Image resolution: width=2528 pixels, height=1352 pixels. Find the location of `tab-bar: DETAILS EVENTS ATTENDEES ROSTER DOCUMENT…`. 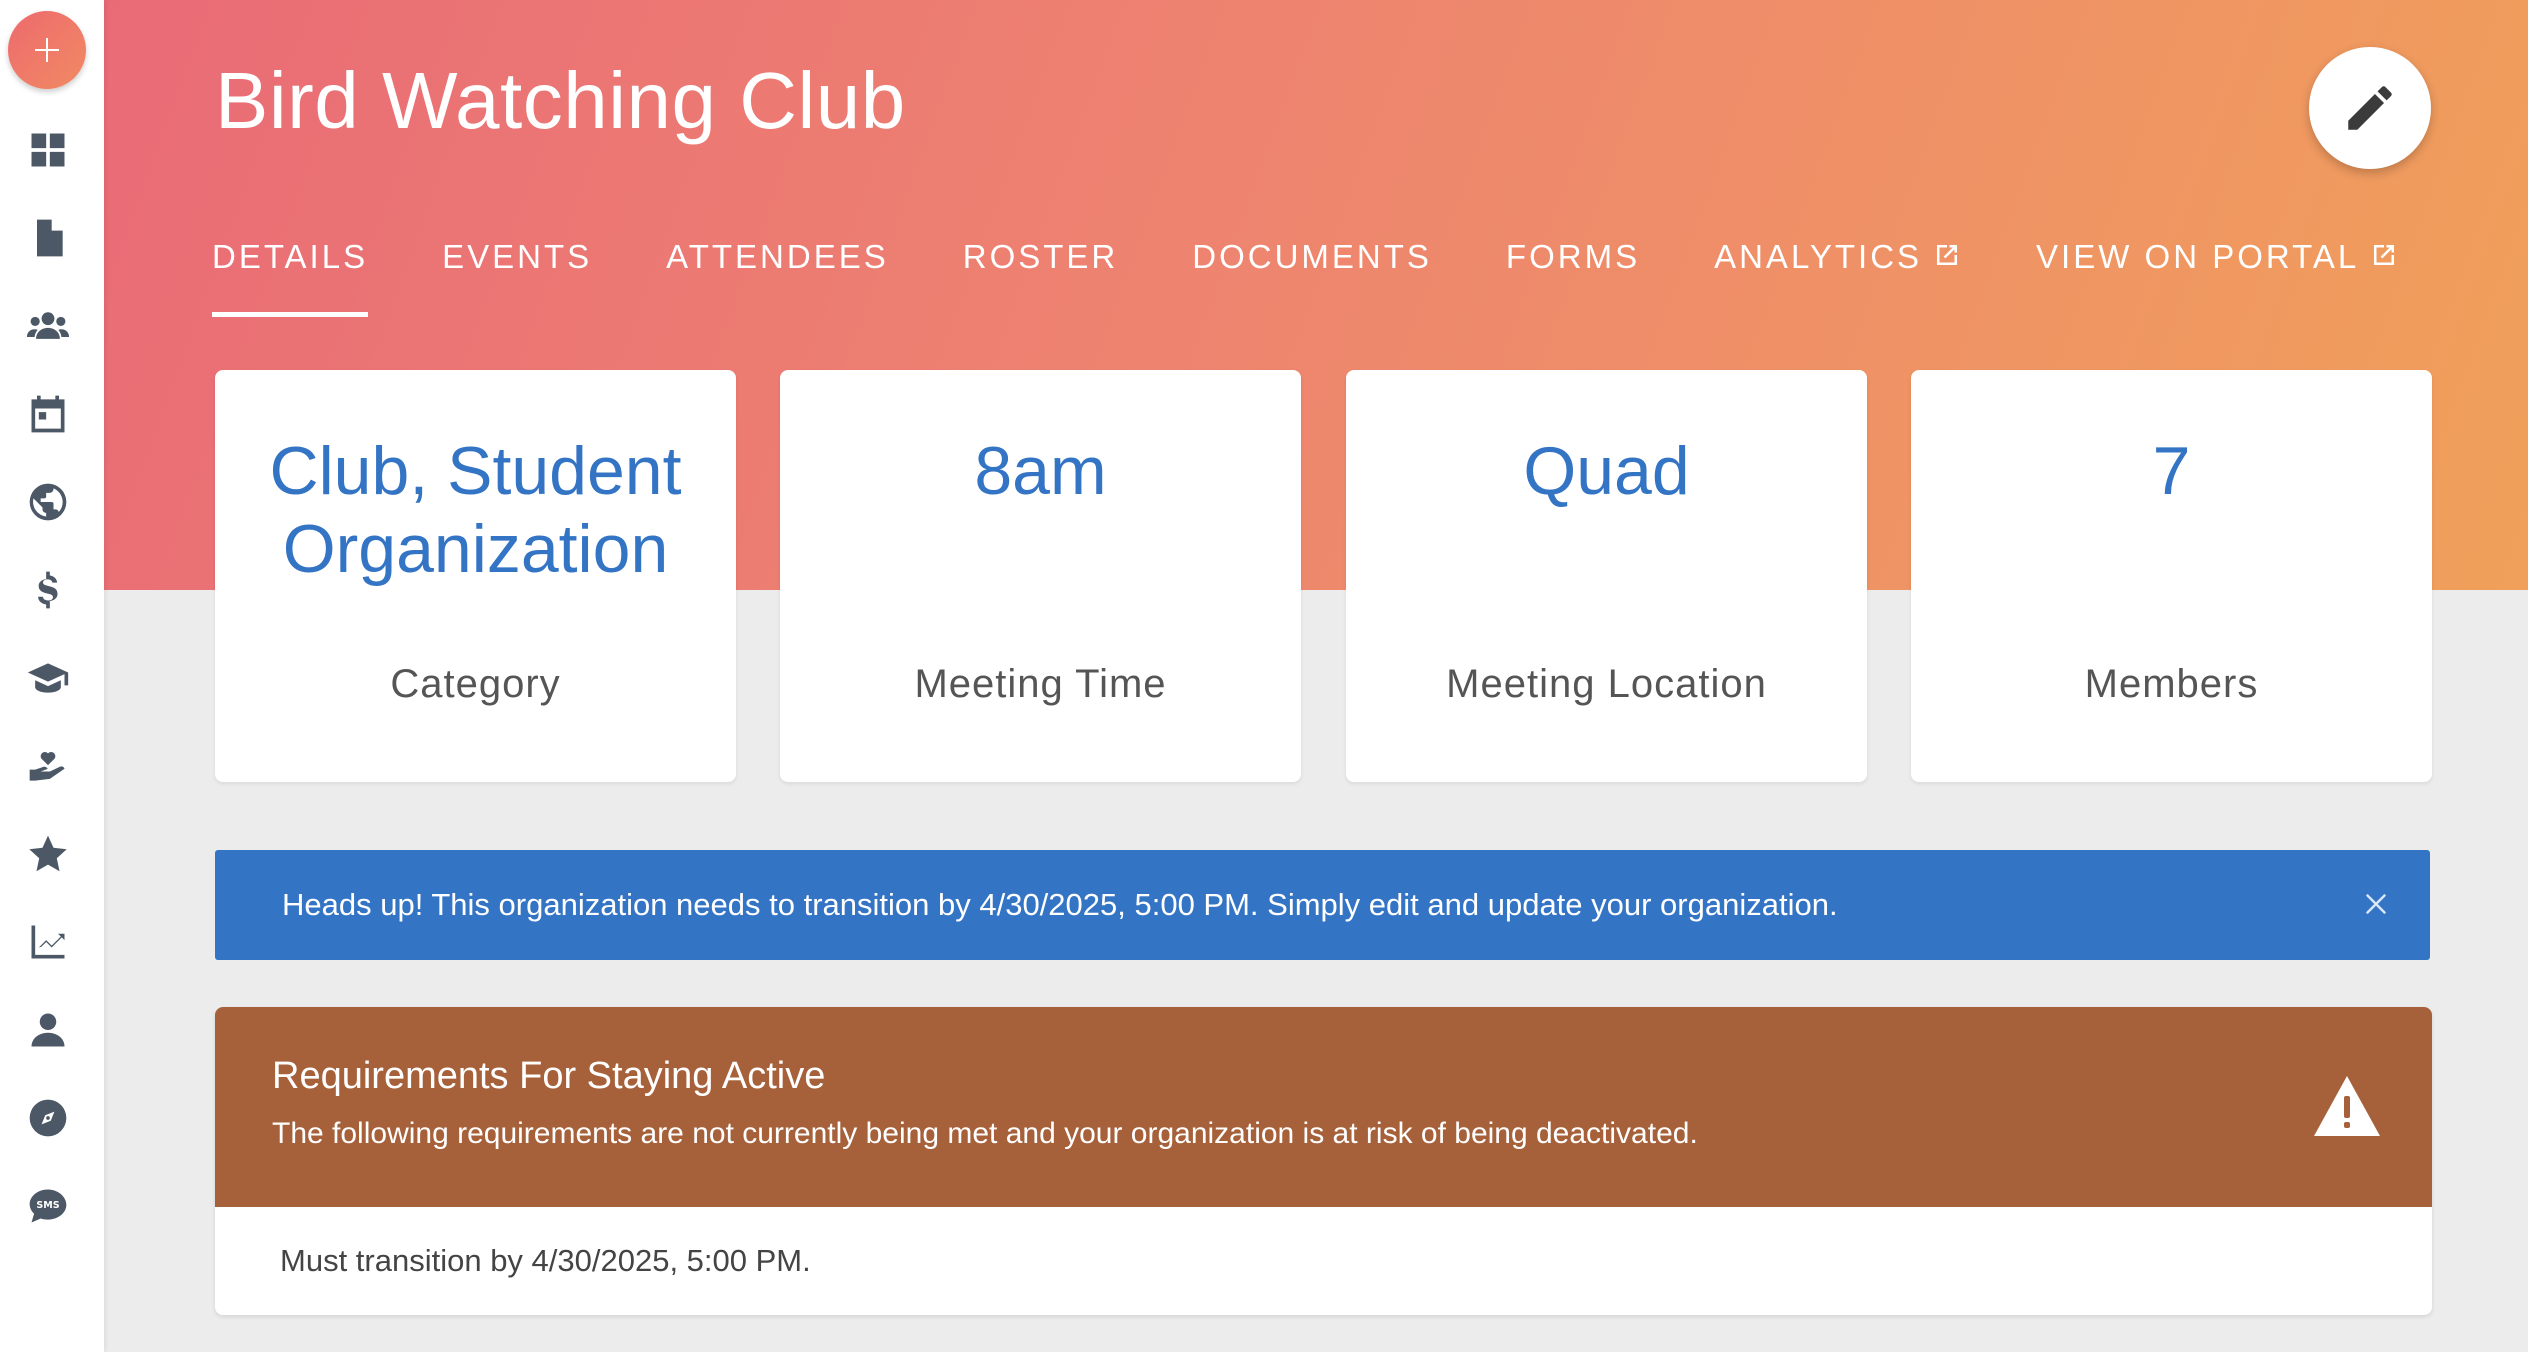

tab-bar: DETAILS EVENTS ATTENDEES ROSTER DOCUMENT… is located at coordinates (1342, 281).